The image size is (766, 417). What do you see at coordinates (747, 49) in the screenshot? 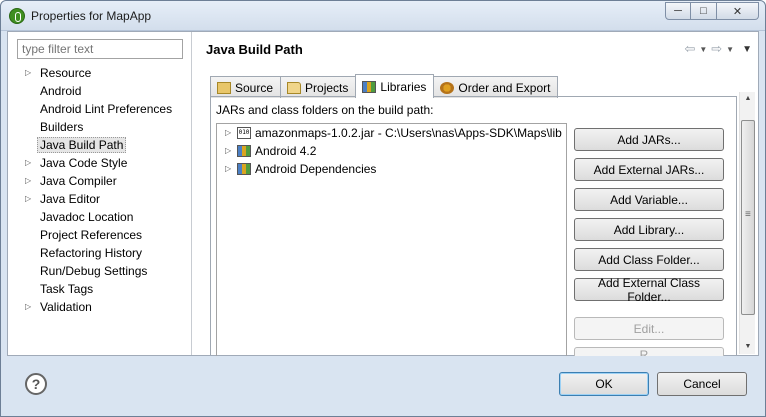
I see `view-menu-icon: ▼` at bounding box center [747, 49].